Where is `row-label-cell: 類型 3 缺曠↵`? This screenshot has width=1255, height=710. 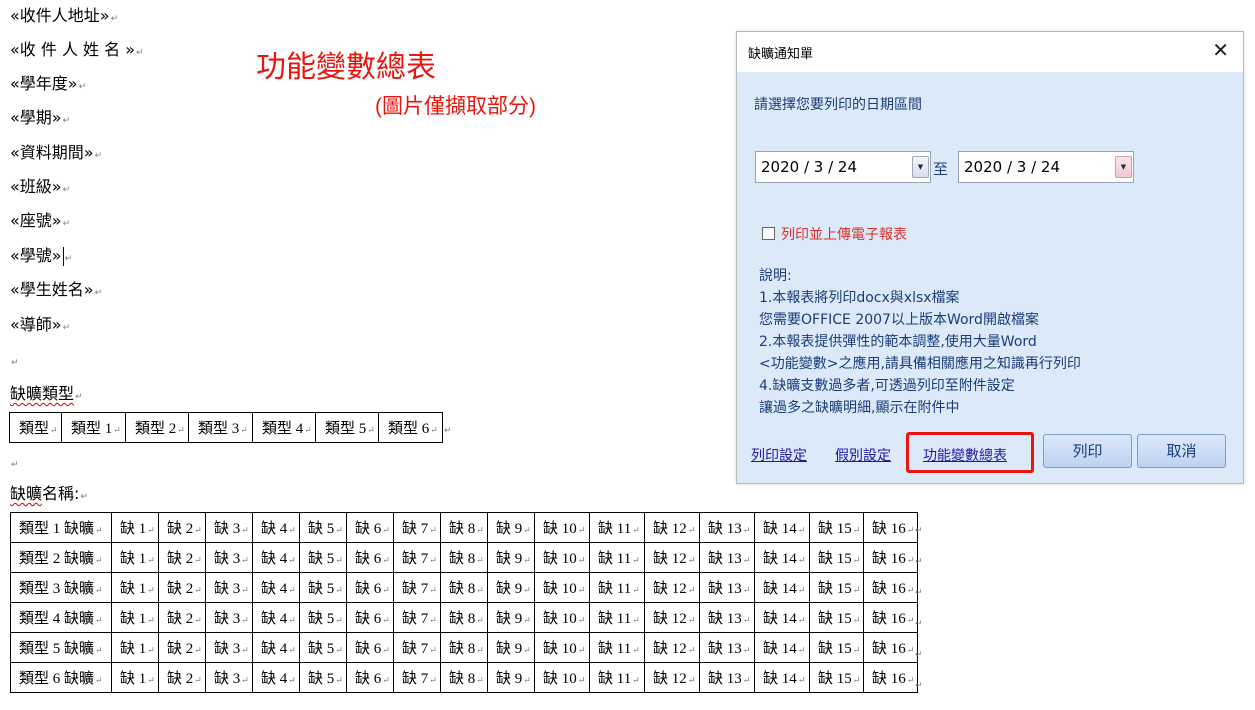 row-label-cell: 類型 3 缺曠↵ is located at coordinates (61, 587).